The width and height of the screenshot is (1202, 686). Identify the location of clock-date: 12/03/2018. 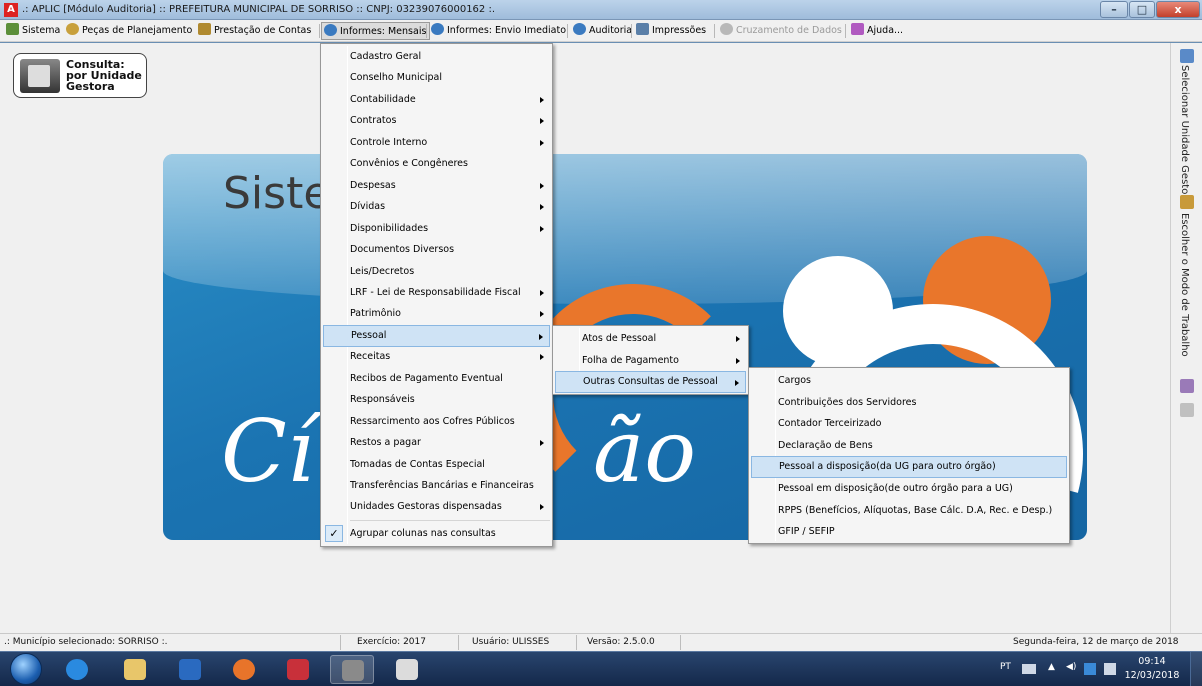
(1152, 675).